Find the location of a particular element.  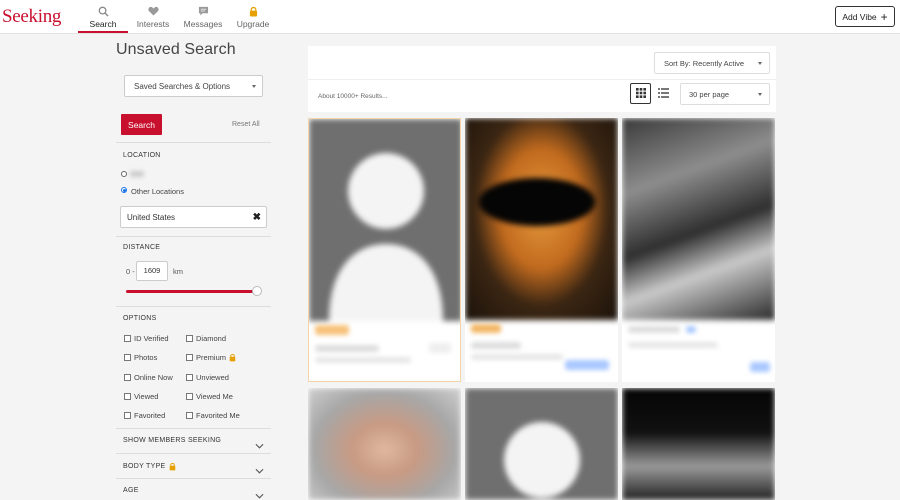

search-button: Search is located at coordinates (141, 124).